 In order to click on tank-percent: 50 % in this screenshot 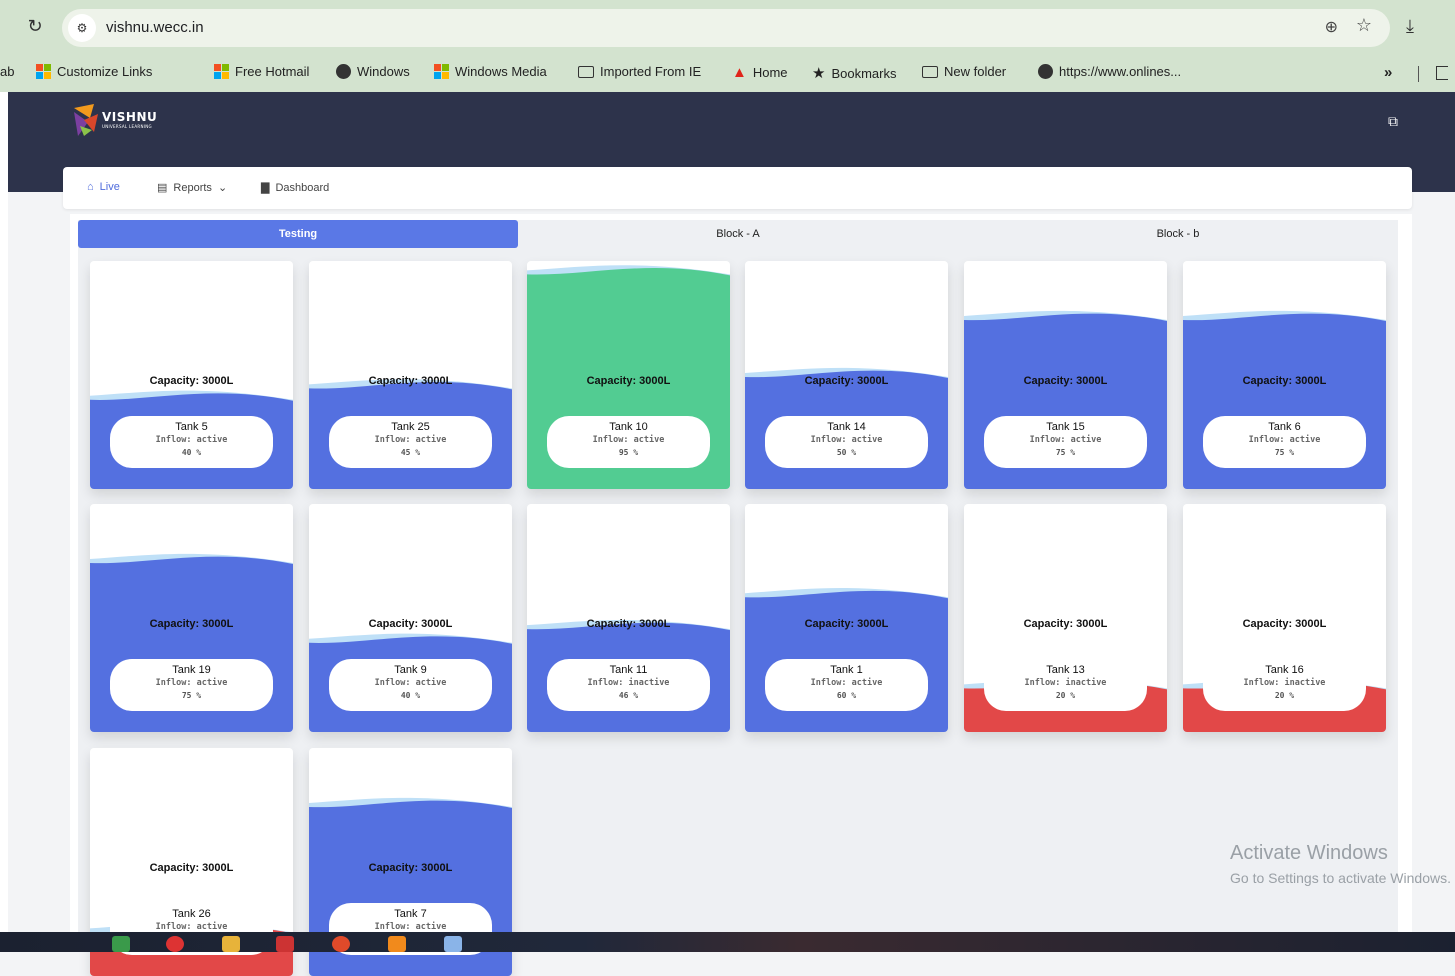, I will do `click(846, 452)`.